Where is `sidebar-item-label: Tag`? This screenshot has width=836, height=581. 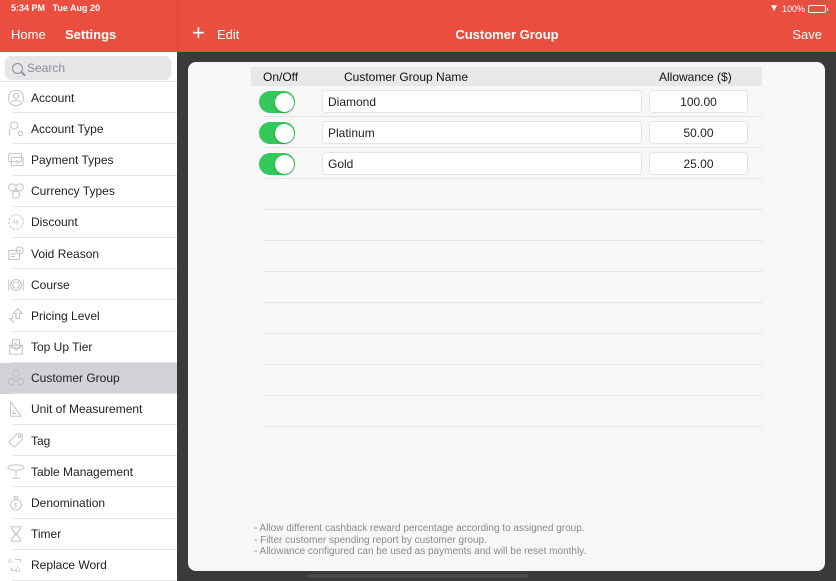 sidebar-item-label: Tag is located at coordinates (41, 440).